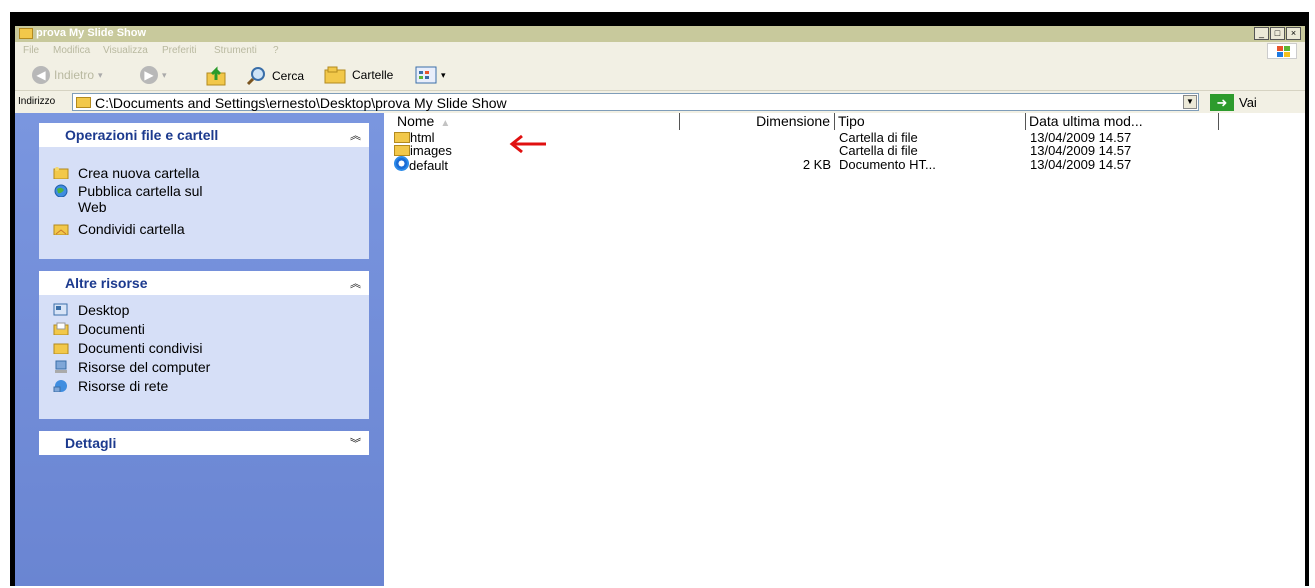  I want to click on up-folder-button, so click(217, 76).